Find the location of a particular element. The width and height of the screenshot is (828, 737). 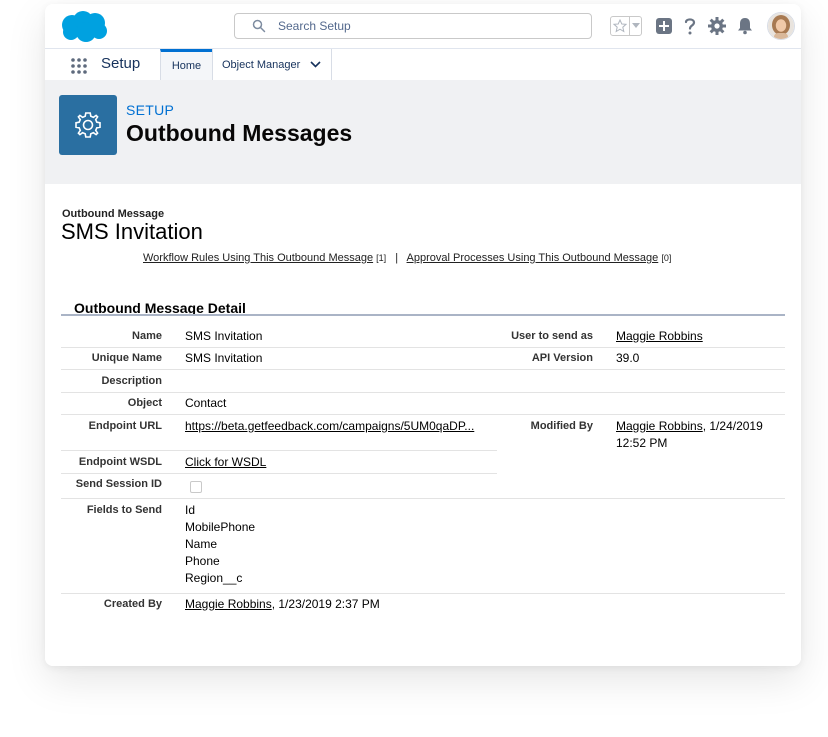

field-label-user-to-send-as: User to send as is located at coordinates (552, 336).